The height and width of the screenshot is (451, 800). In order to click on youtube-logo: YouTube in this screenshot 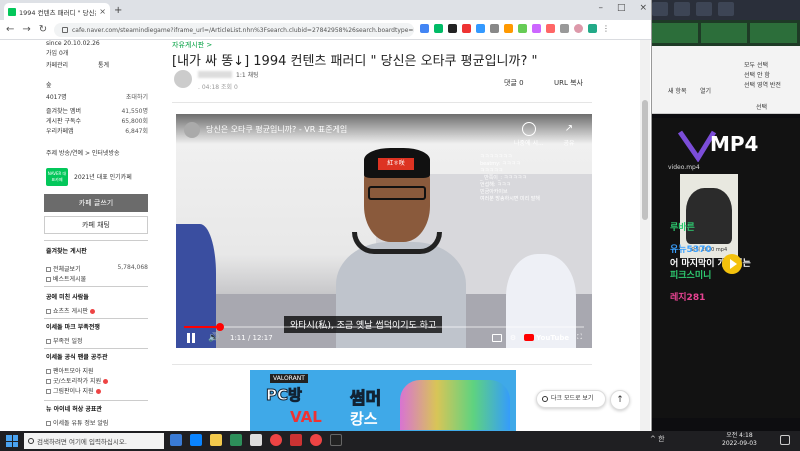, I will do `click(546, 338)`.